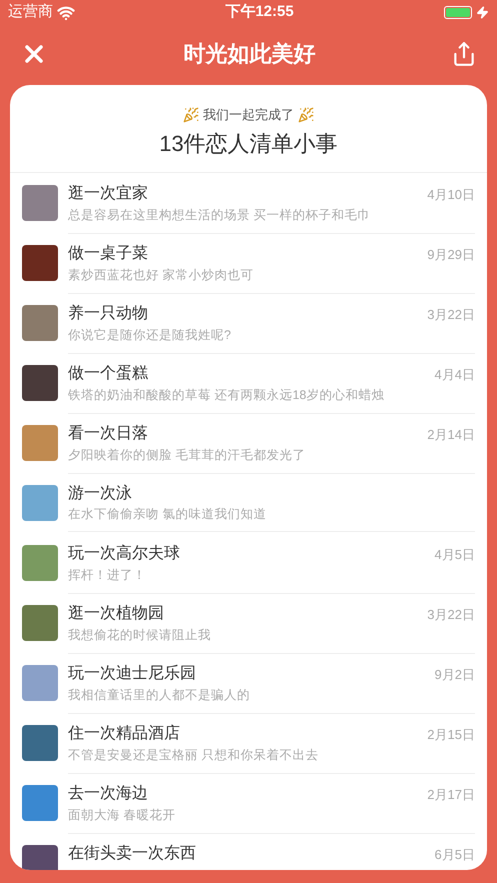  What do you see at coordinates (168, 514) in the screenshot?
I see `item-subtitle: 在水下偷偷亲吻 氯的味道我们知道` at bounding box center [168, 514].